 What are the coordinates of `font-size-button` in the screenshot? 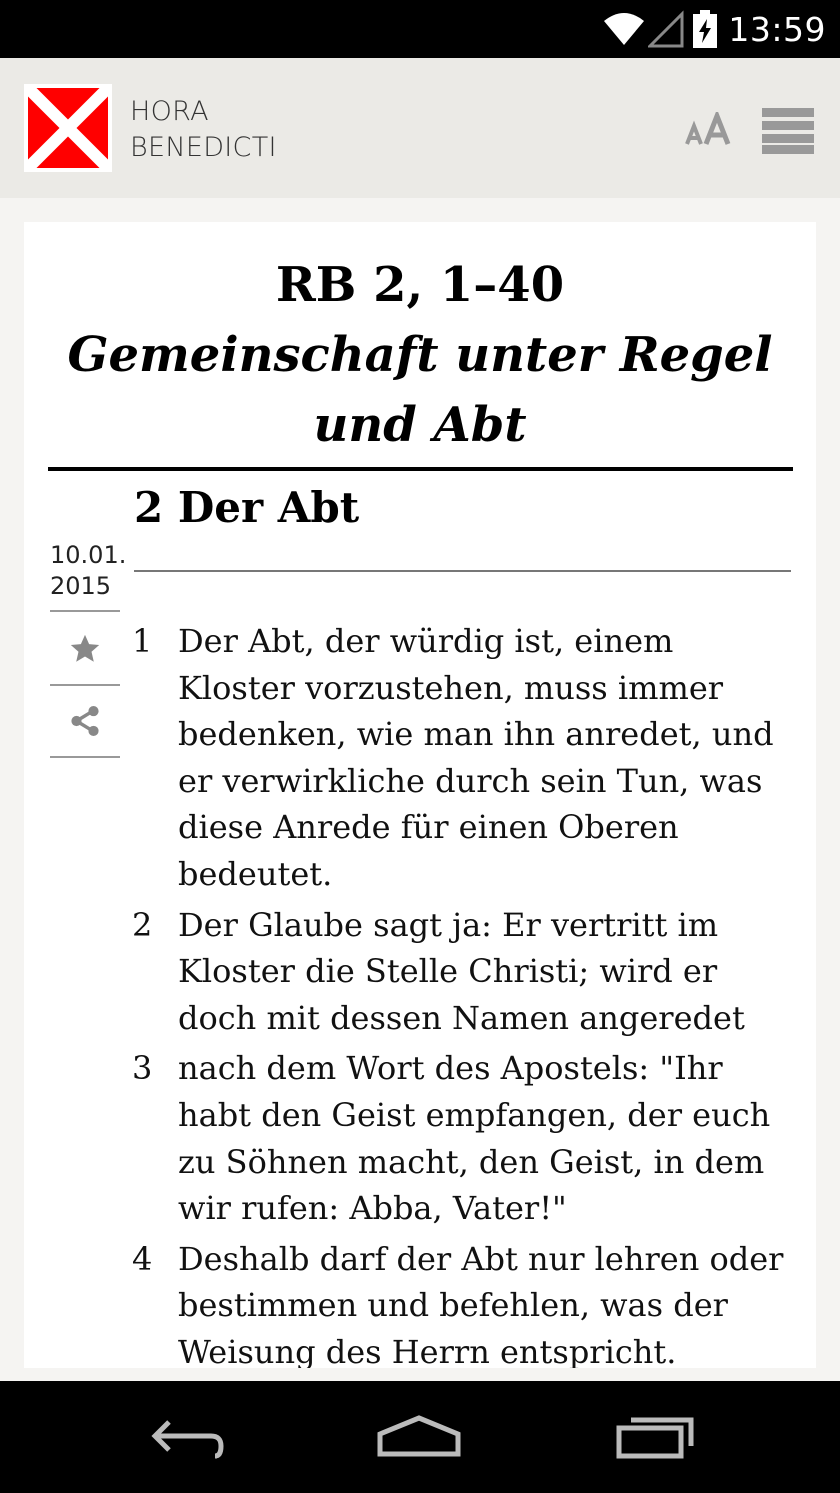 It's located at (710, 130).